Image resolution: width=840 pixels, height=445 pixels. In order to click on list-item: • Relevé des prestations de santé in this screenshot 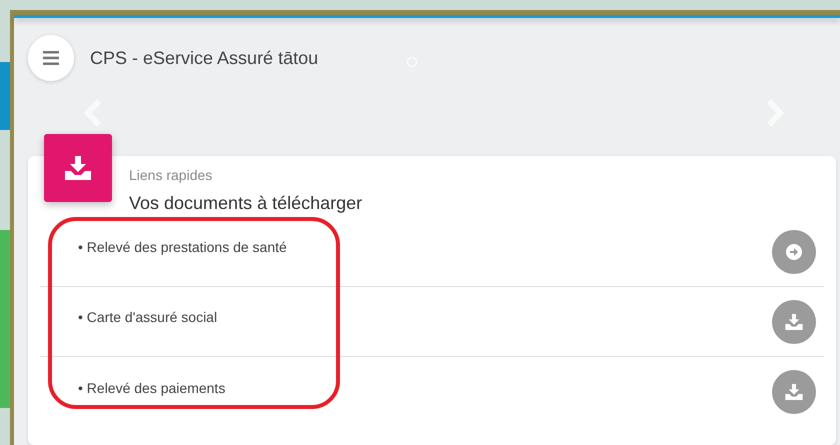, I will do `click(182, 247)`.